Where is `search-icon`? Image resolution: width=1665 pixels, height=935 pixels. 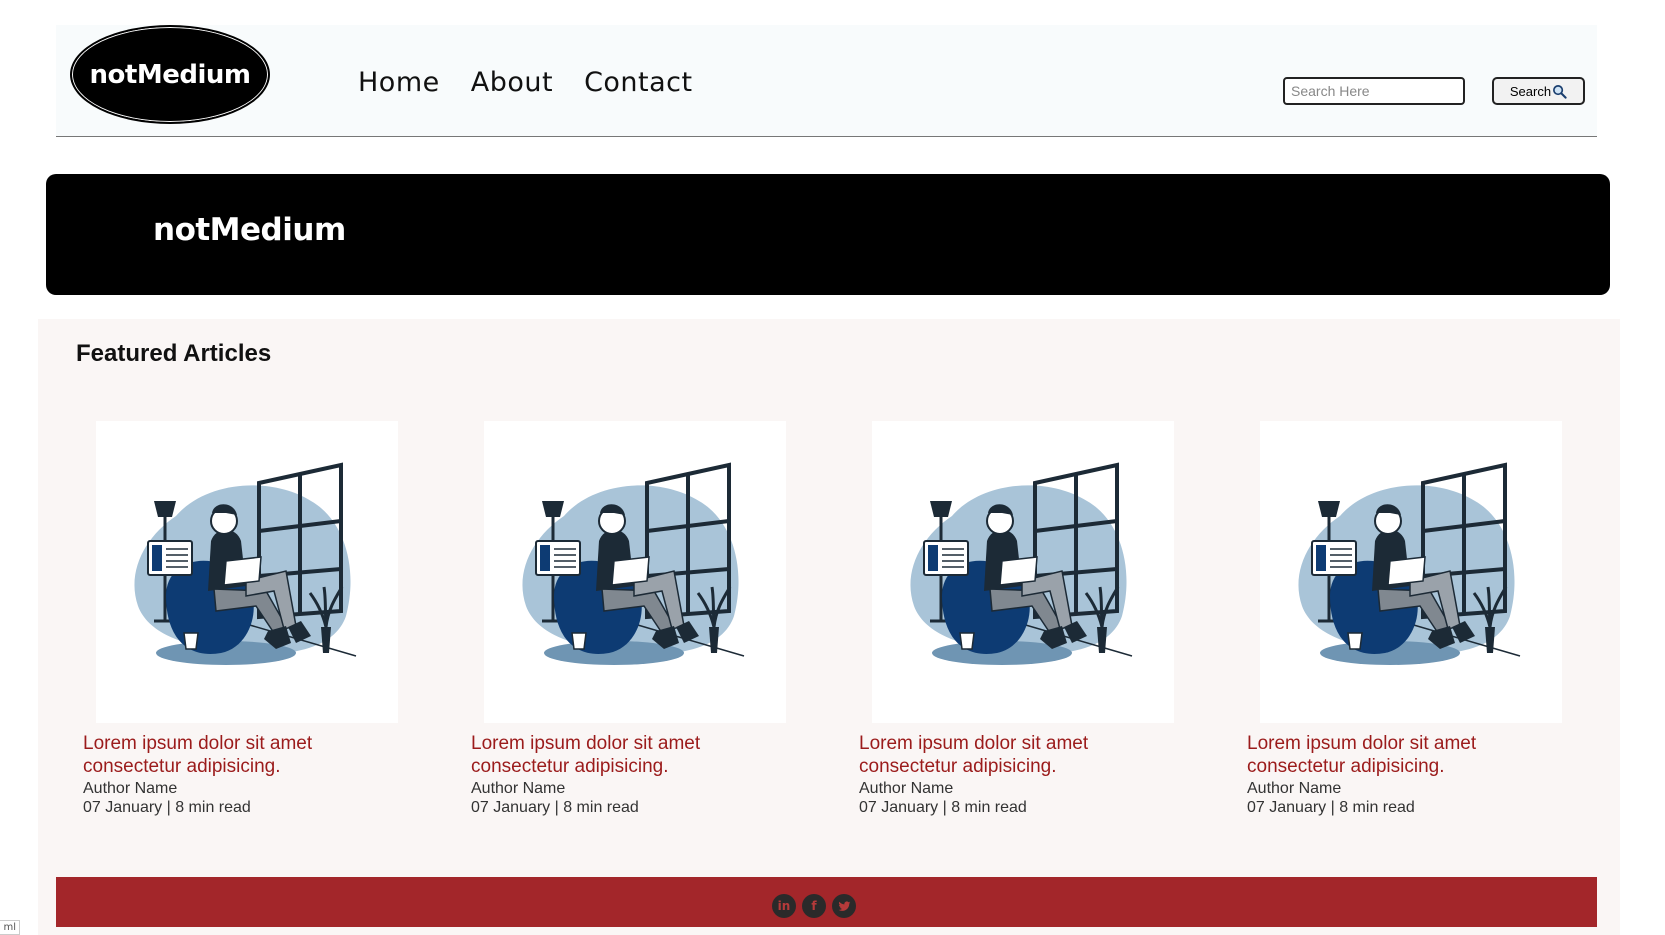
search-icon is located at coordinates (1560, 91).